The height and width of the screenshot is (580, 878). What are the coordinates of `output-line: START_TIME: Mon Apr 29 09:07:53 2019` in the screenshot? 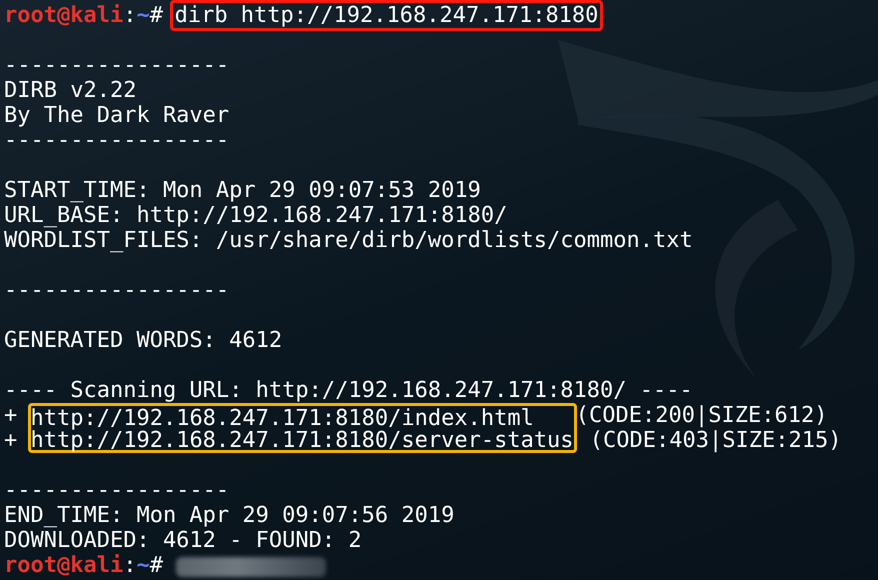 It's located at (242, 190).